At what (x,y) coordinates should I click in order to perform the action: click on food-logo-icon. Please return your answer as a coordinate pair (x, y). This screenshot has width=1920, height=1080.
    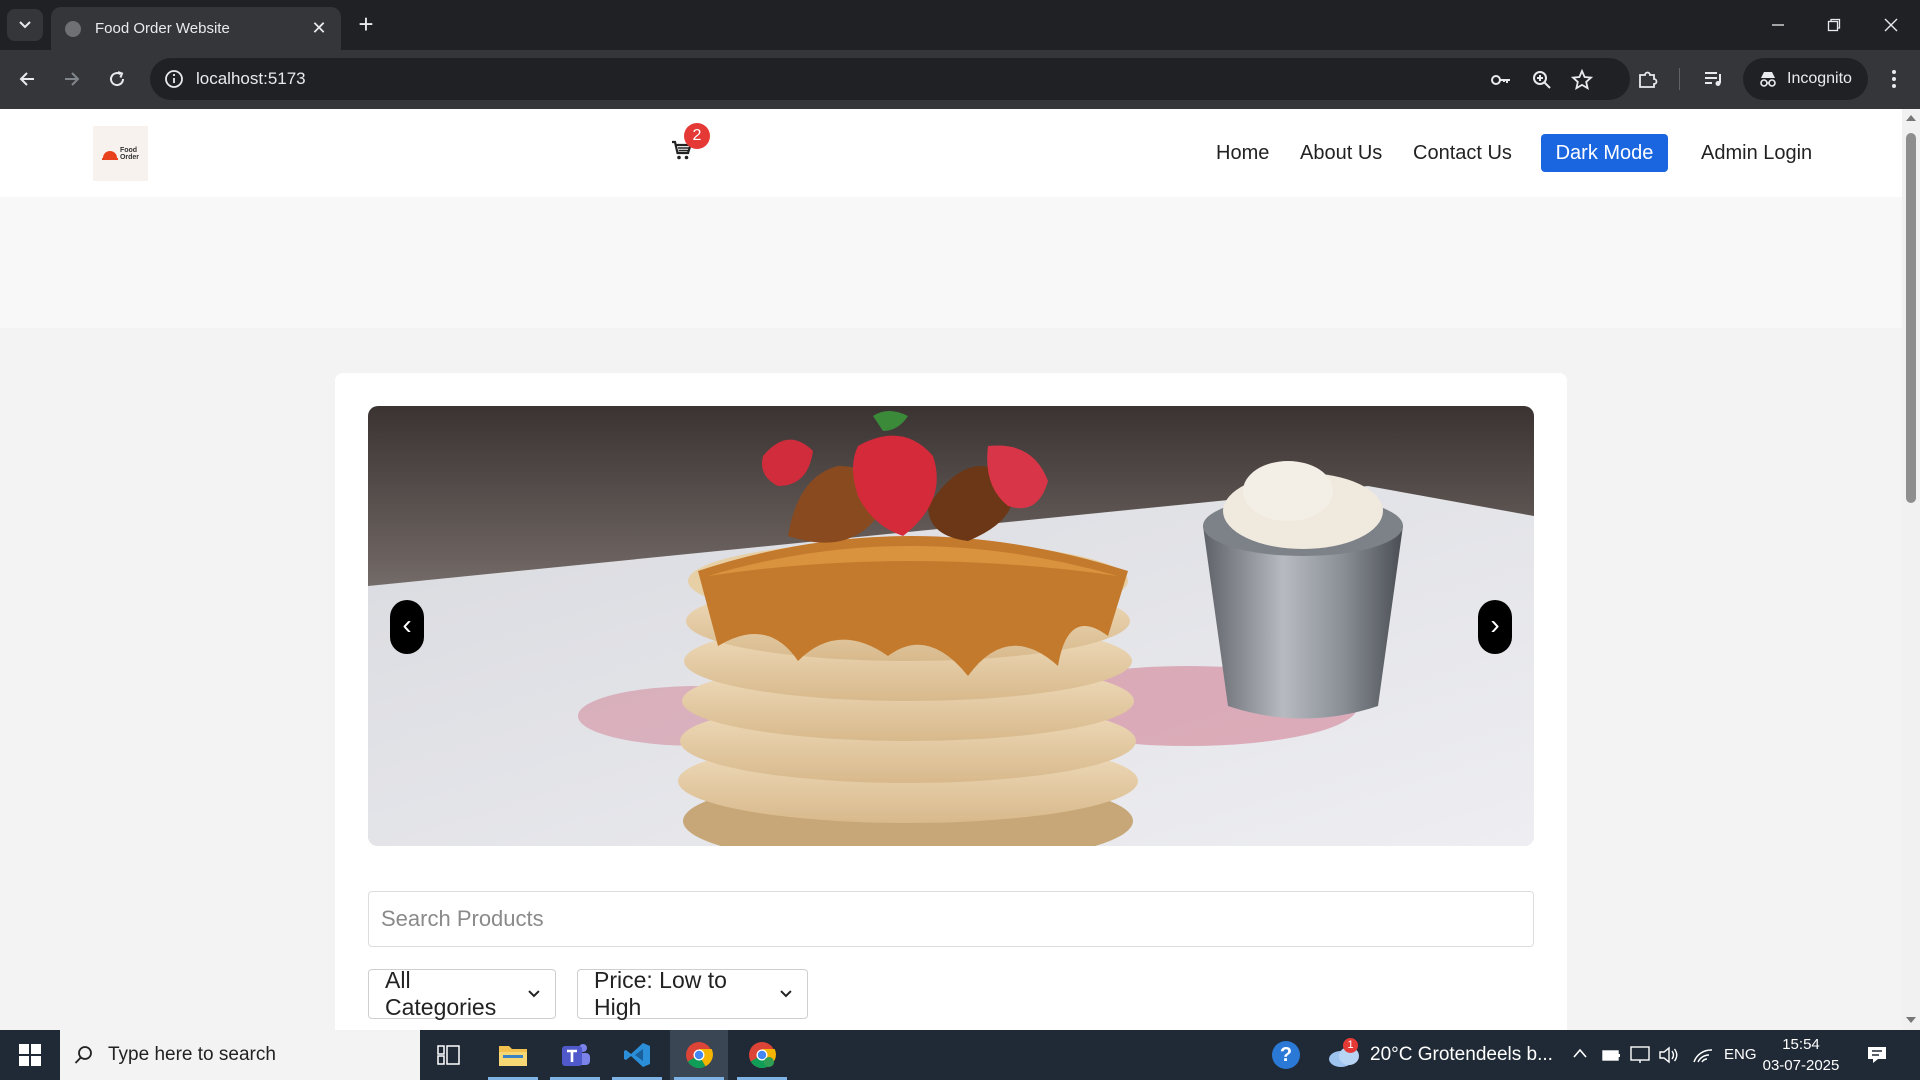
    Looking at the image, I should click on (109, 155).